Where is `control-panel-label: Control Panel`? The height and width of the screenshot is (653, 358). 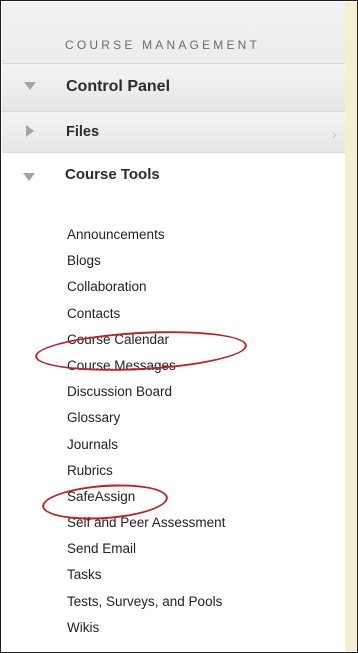 control-panel-label: Control Panel is located at coordinates (118, 87).